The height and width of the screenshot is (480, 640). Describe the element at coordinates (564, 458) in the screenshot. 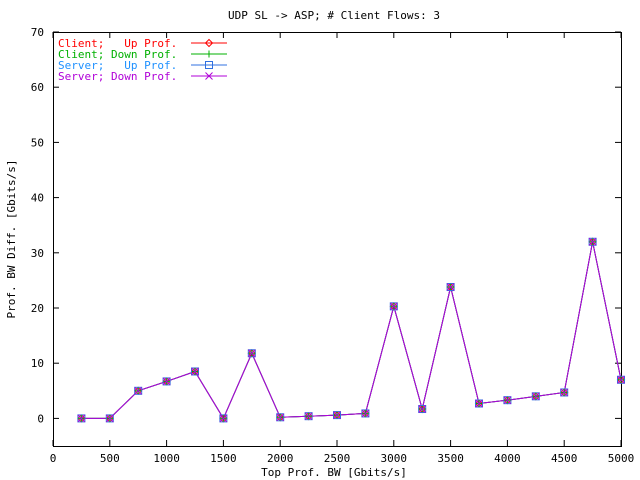

I see `x-tick-label: 4500` at that location.